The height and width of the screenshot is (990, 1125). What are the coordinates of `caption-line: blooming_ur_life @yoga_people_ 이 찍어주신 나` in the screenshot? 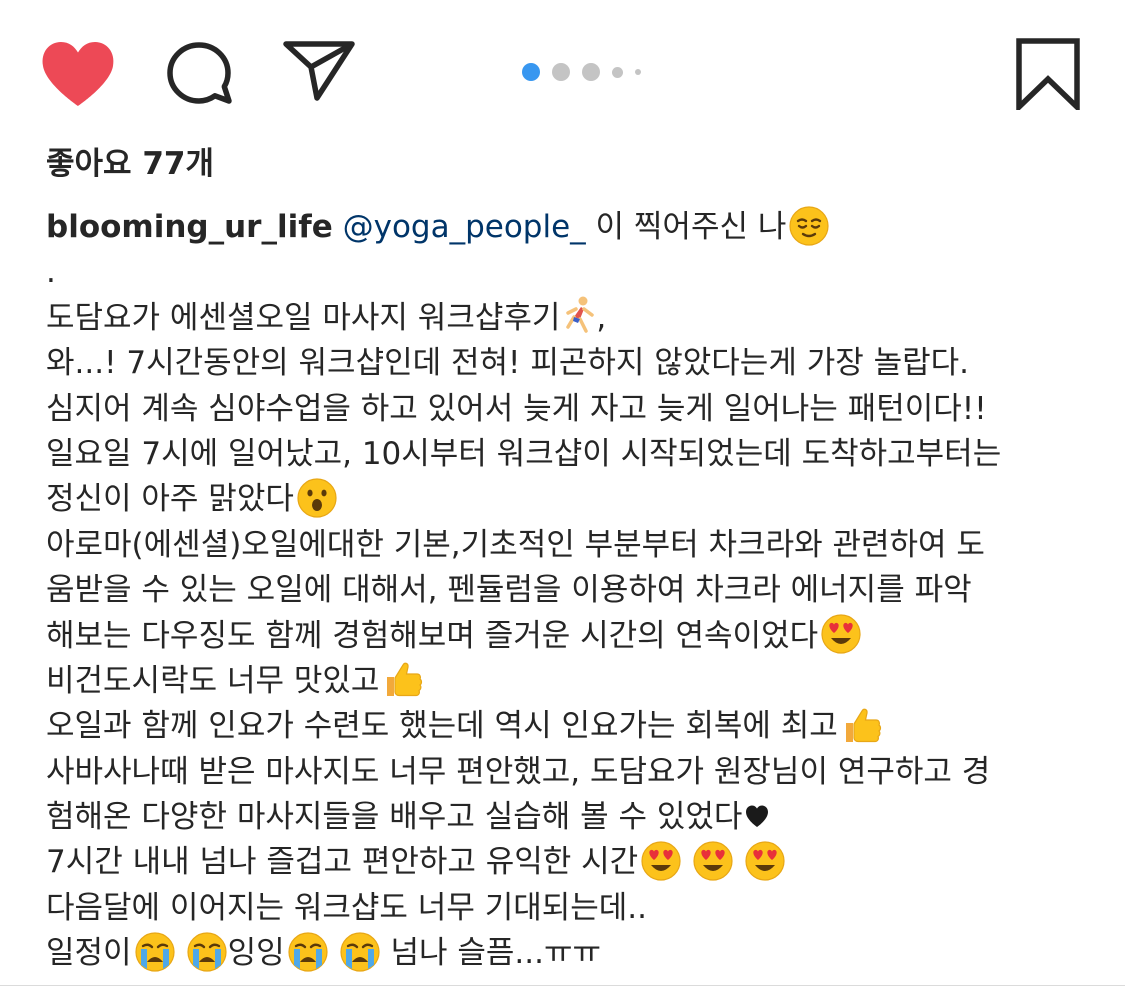 It's located at (576, 227).